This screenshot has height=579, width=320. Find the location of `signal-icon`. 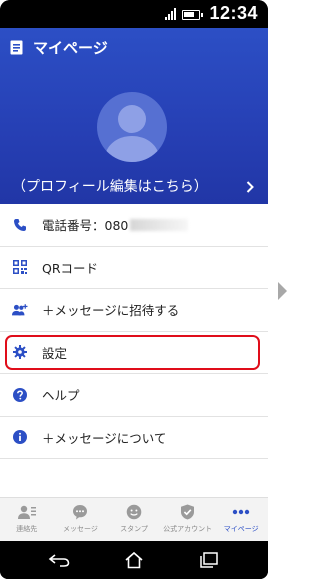

signal-icon is located at coordinates (170, 14).